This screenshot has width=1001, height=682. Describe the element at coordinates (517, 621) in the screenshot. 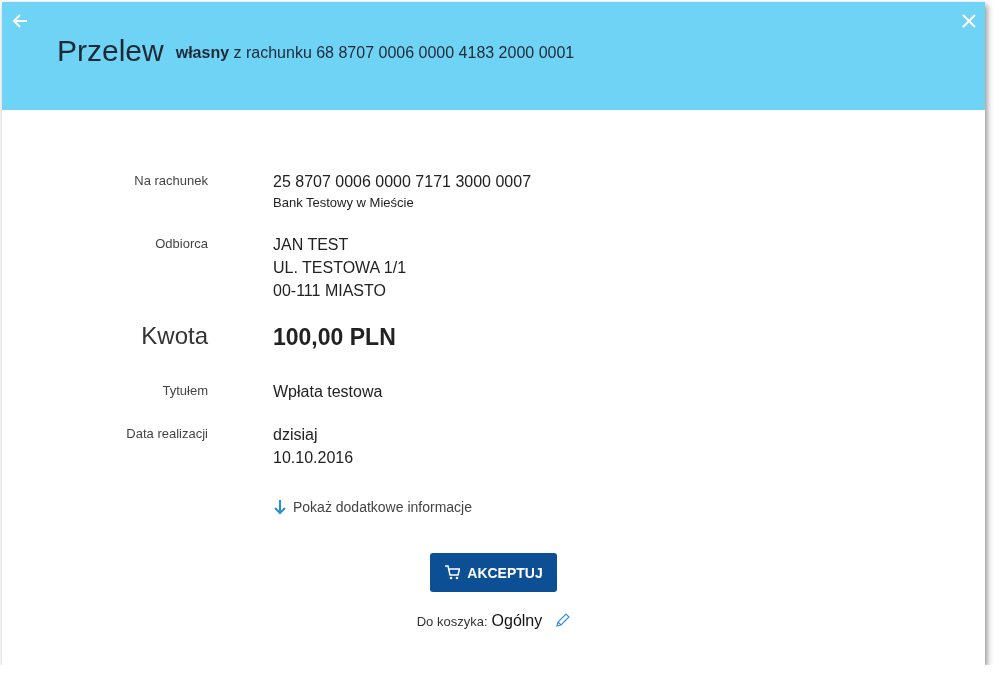

I see `basket-name: Ogólny` at that location.